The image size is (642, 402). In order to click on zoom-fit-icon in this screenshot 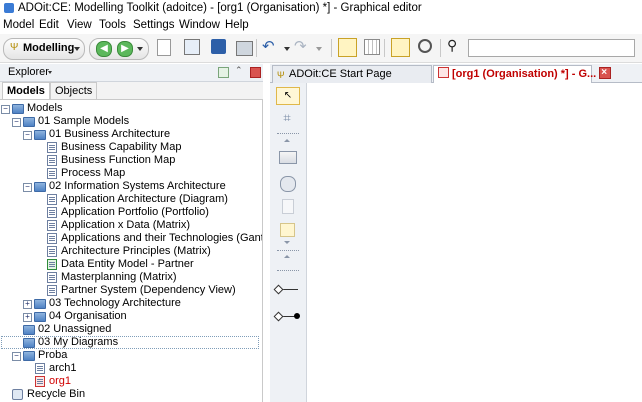, I will do `click(400, 47)`.